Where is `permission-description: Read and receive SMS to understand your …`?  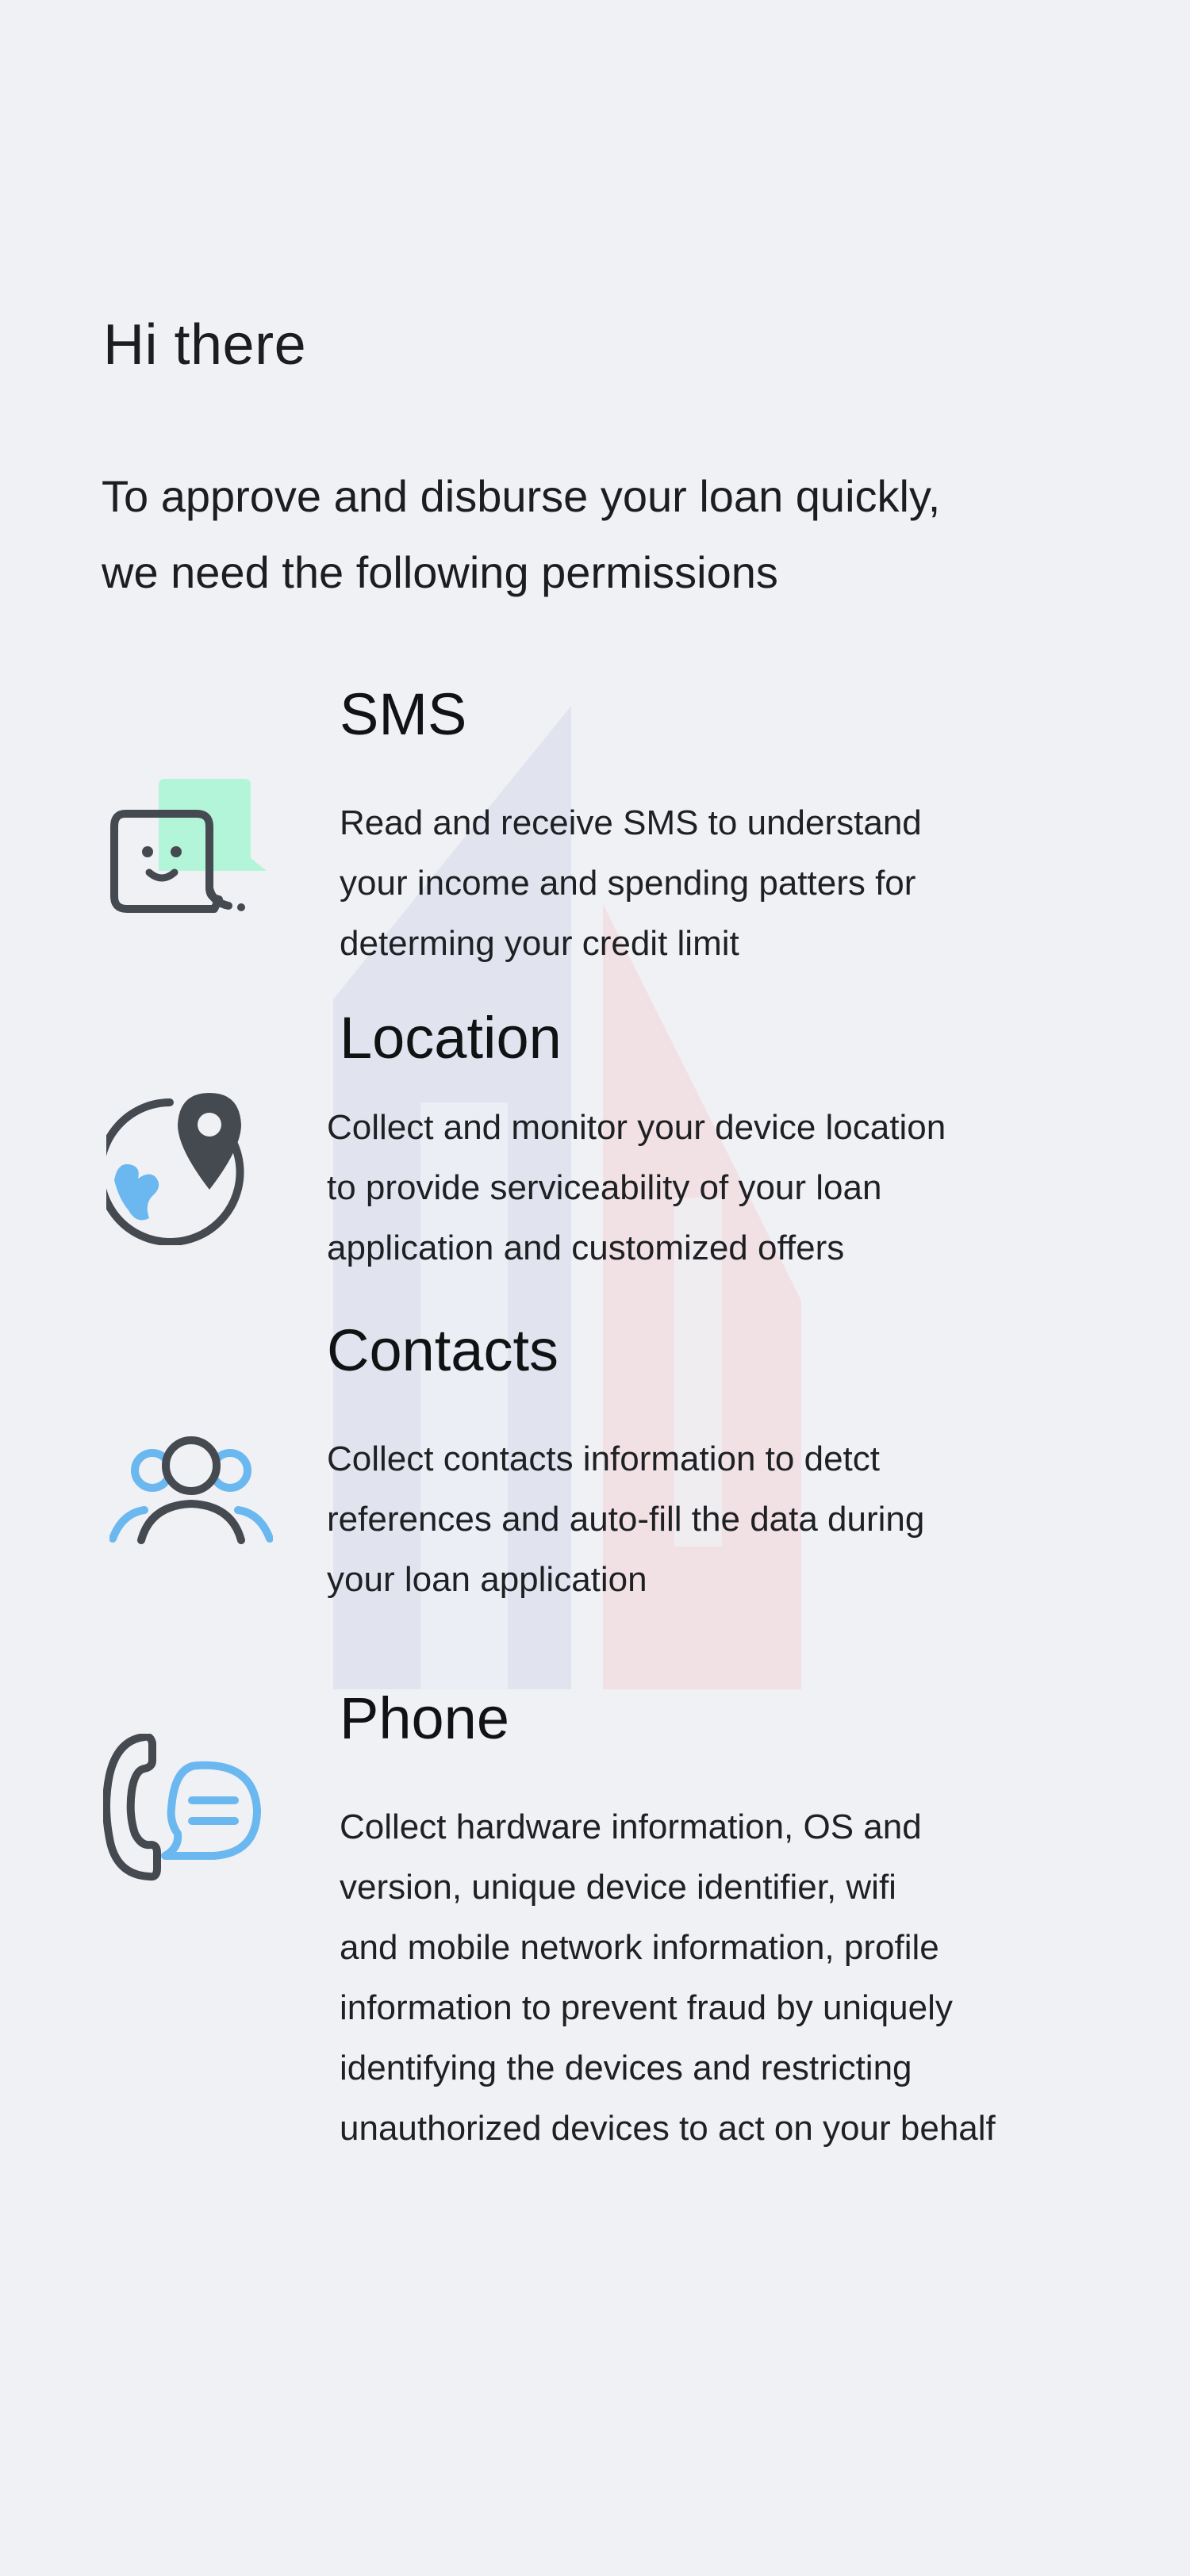
permission-description: Read and receive SMS to understand your … is located at coordinates (631, 883).